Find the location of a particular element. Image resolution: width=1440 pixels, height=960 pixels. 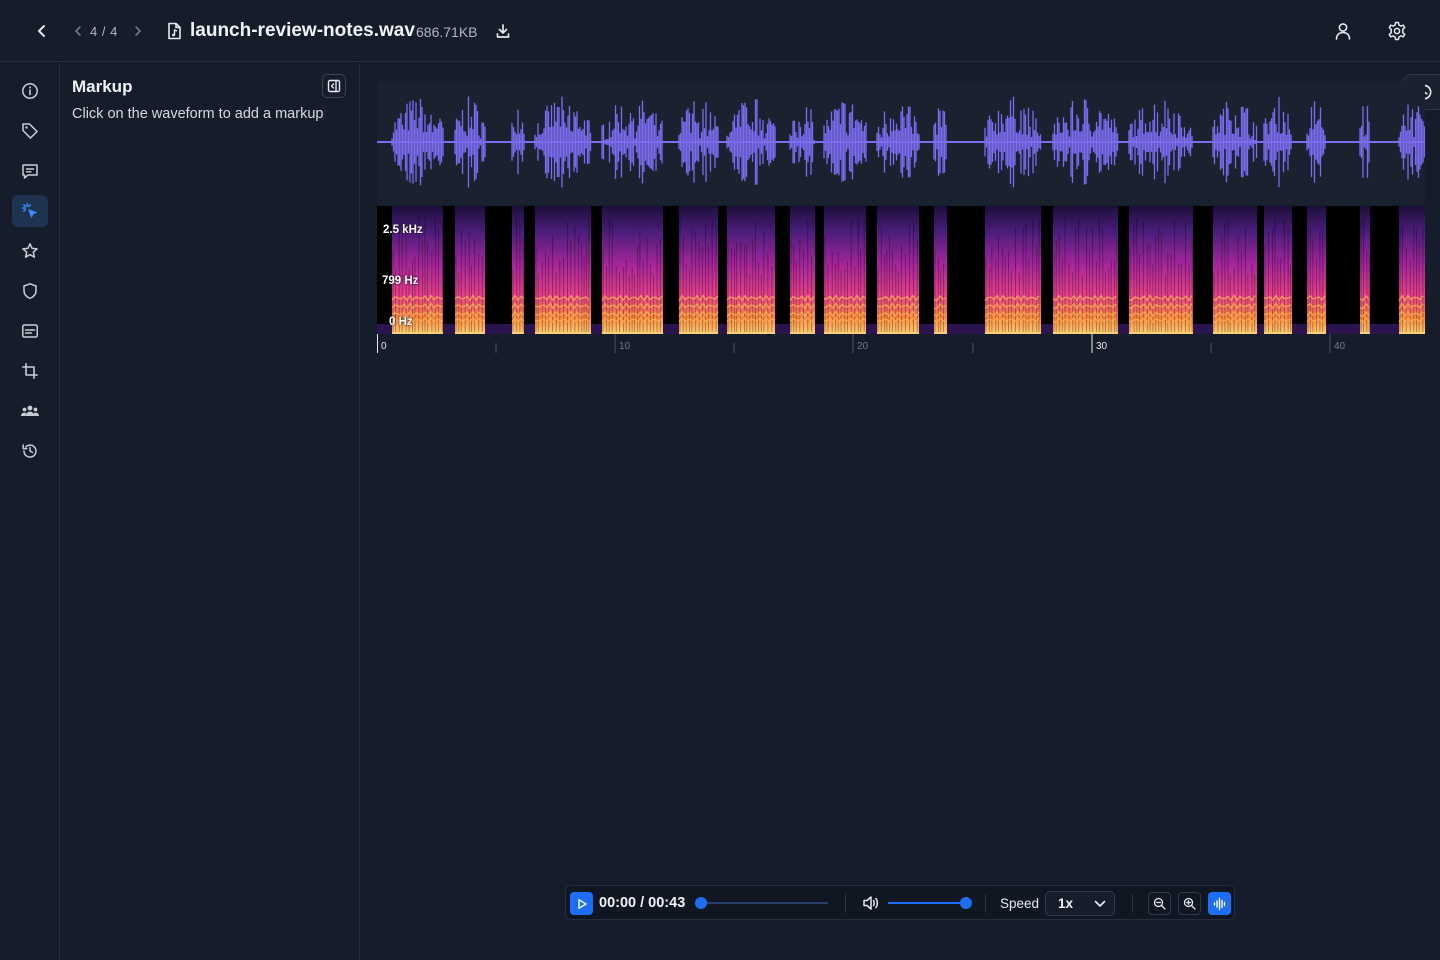

info-icon is located at coordinates (30, 91).